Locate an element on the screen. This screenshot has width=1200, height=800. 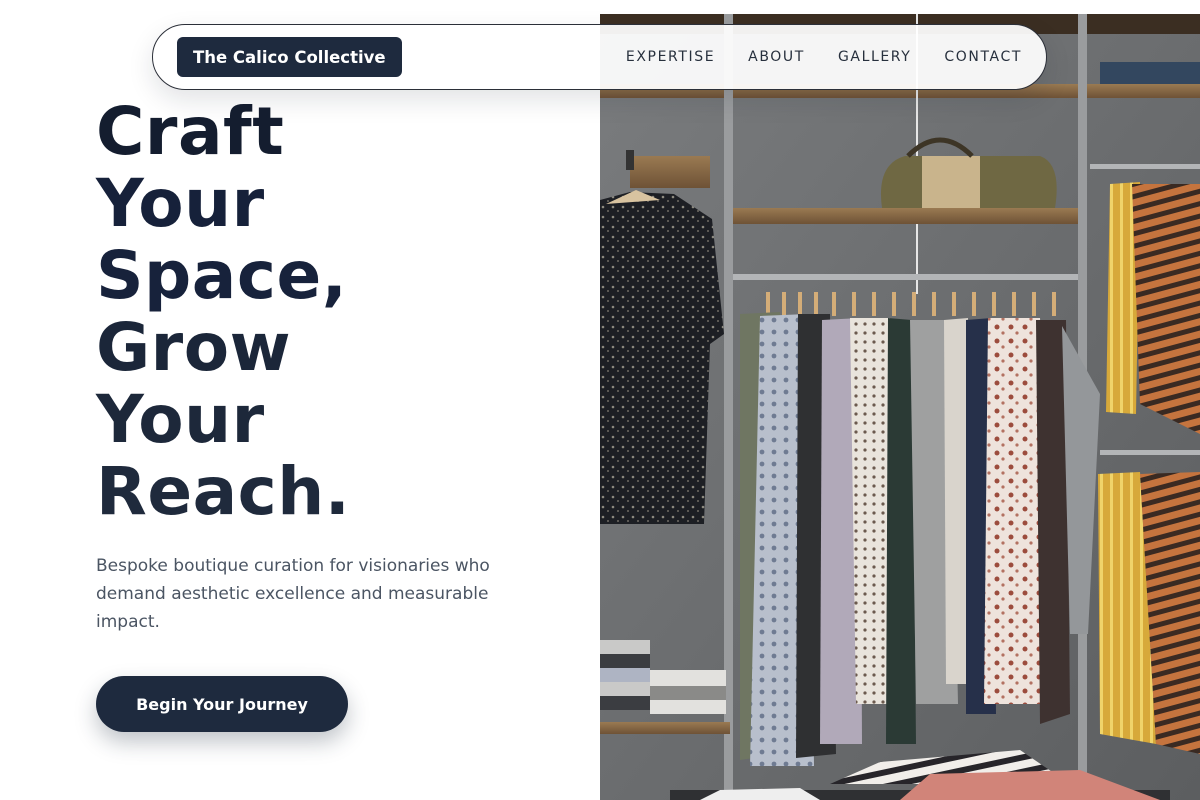
headline-line: Space, is located at coordinates (222, 275).